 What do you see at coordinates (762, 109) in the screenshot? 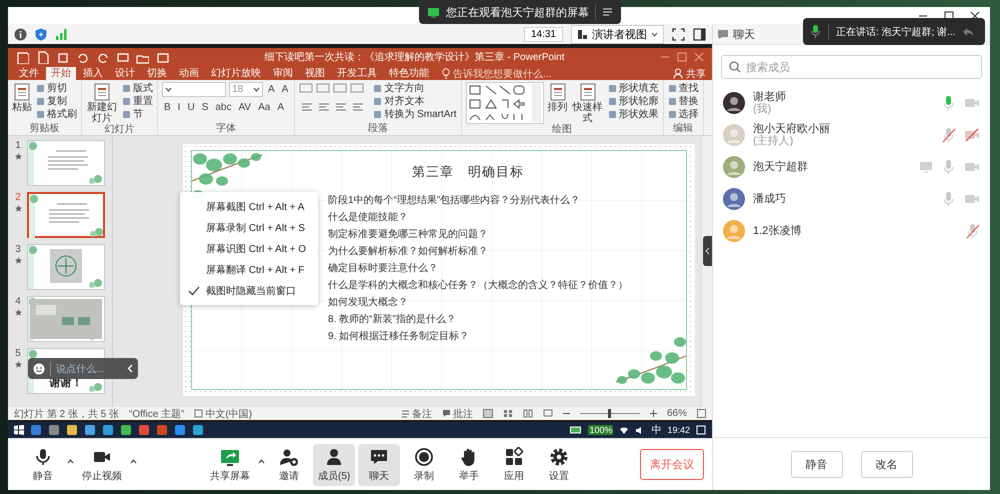
I see `member-role: (我)` at bounding box center [762, 109].